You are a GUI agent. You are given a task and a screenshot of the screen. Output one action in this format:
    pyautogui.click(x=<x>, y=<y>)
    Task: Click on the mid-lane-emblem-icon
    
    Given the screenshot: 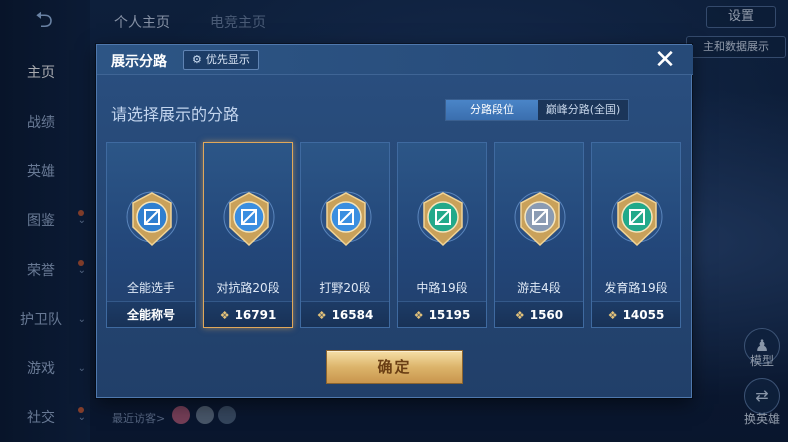 What is the action you would take?
    pyautogui.click(x=443, y=219)
    